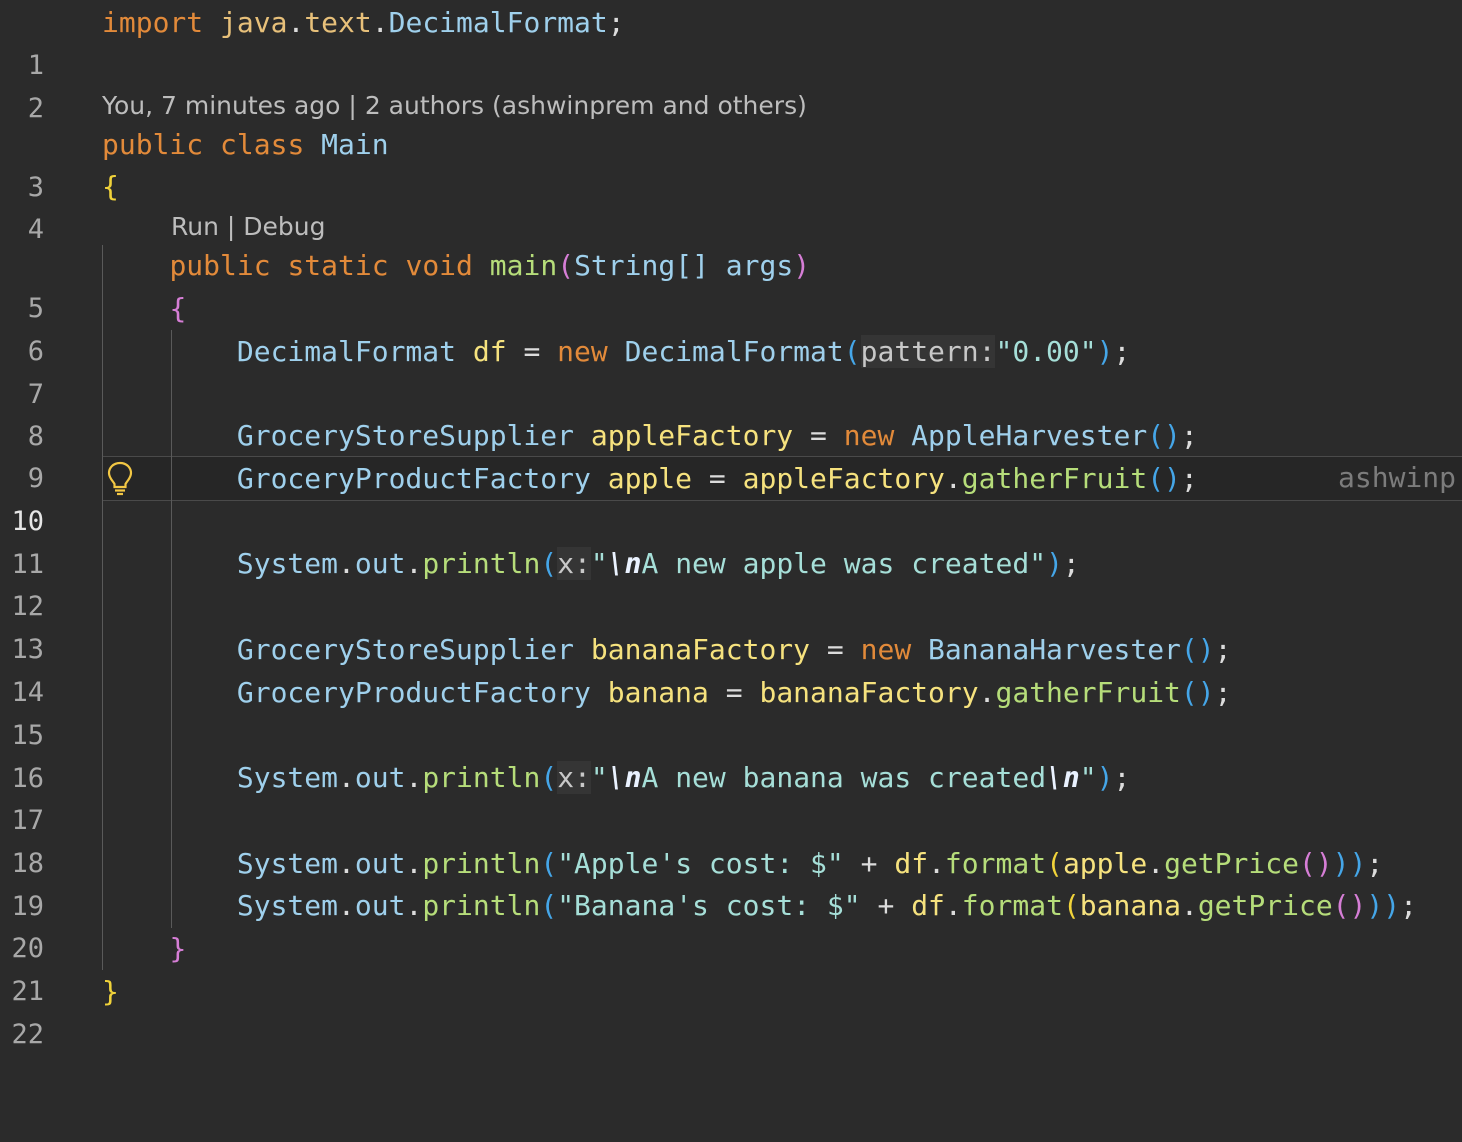 The image size is (1462, 1142). I want to click on code-line: 6 {, so click(731, 327).